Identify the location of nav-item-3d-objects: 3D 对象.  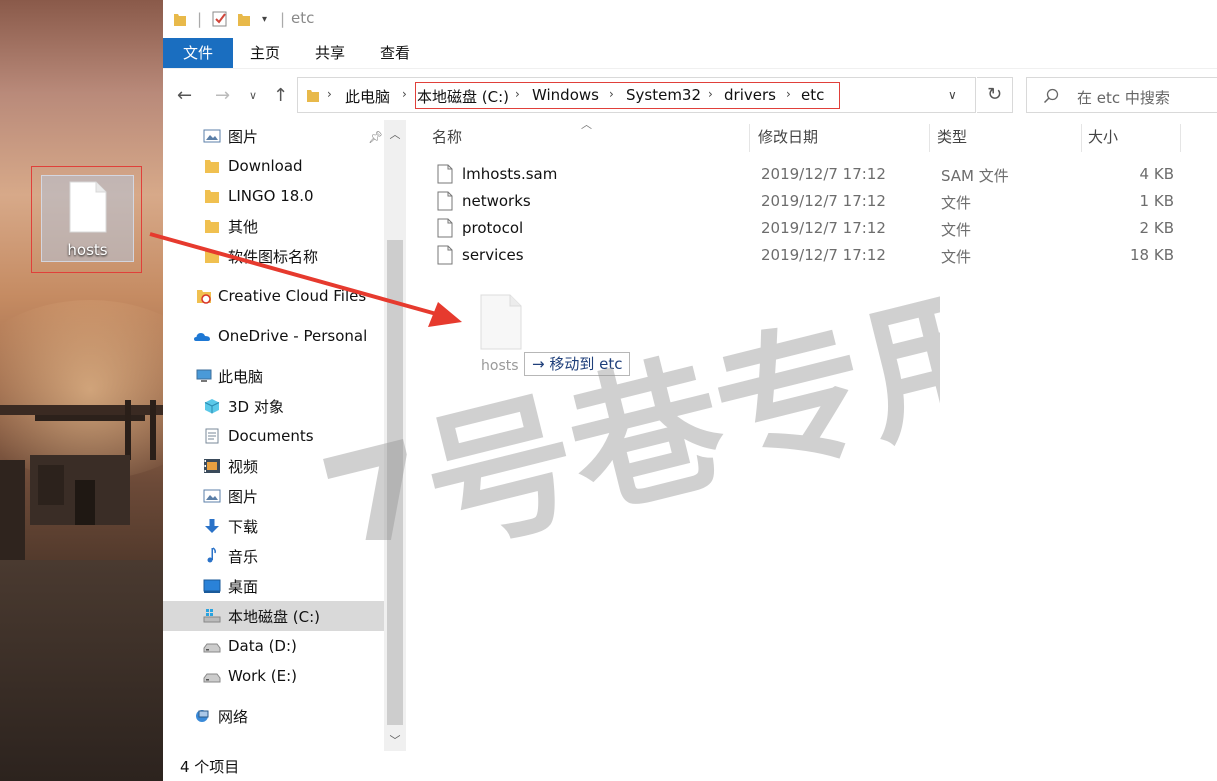
(273, 406).